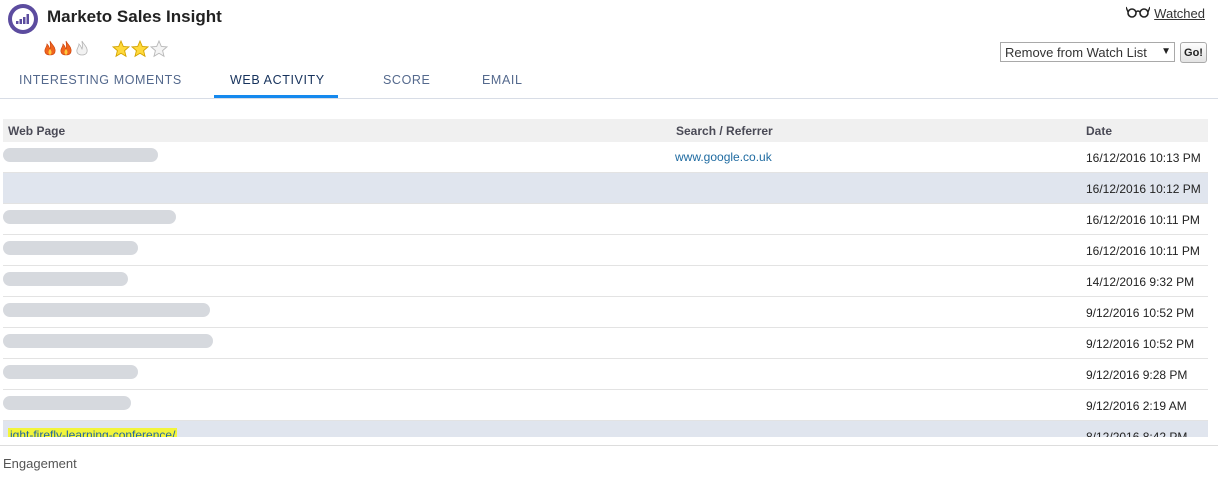  I want to click on activity-date: 8/12/2016 8:42 PM, so click(1137, 433).